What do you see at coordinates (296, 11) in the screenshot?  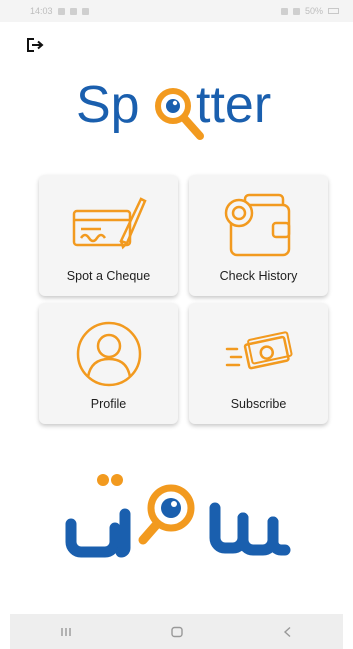 I see `signal-icon` at bounding box center [296, 11].